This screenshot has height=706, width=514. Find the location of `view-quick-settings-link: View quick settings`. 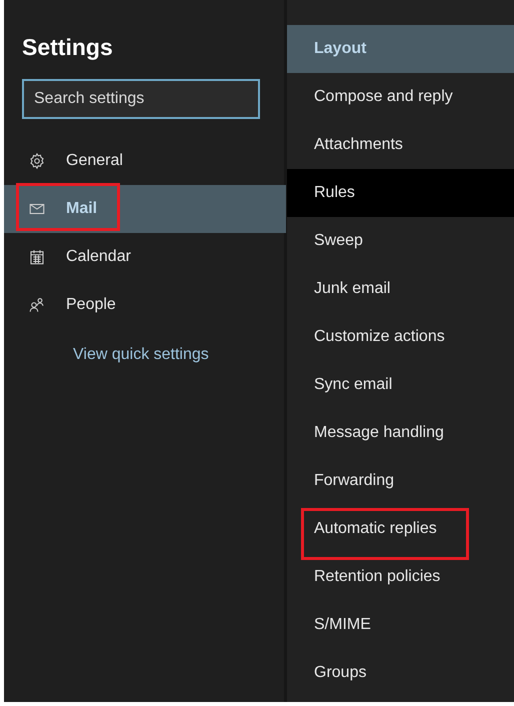

view-quick-settings-link: View quick settings is located at coordinates (144, 354).